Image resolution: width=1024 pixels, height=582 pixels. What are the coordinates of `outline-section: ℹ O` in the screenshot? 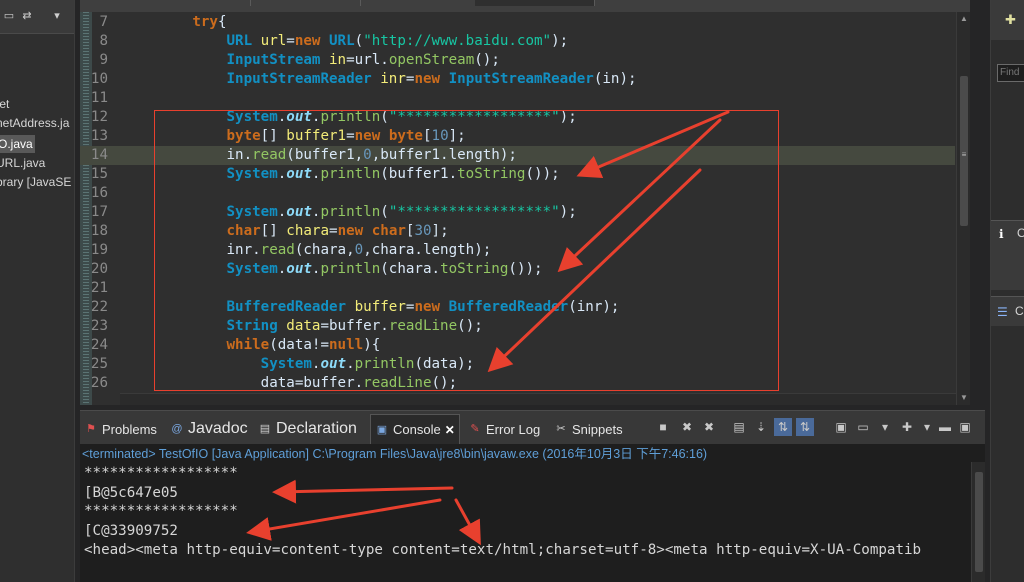 It's located at (1007, 255).